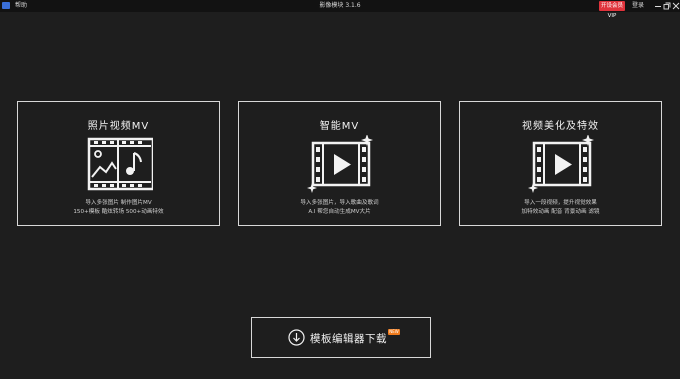  I want to click on card-smart-mv: 智能MV 导入多张图片，导入歌曲及歌词 A.I 帮您自动生成MV大片, so click(339, 163).